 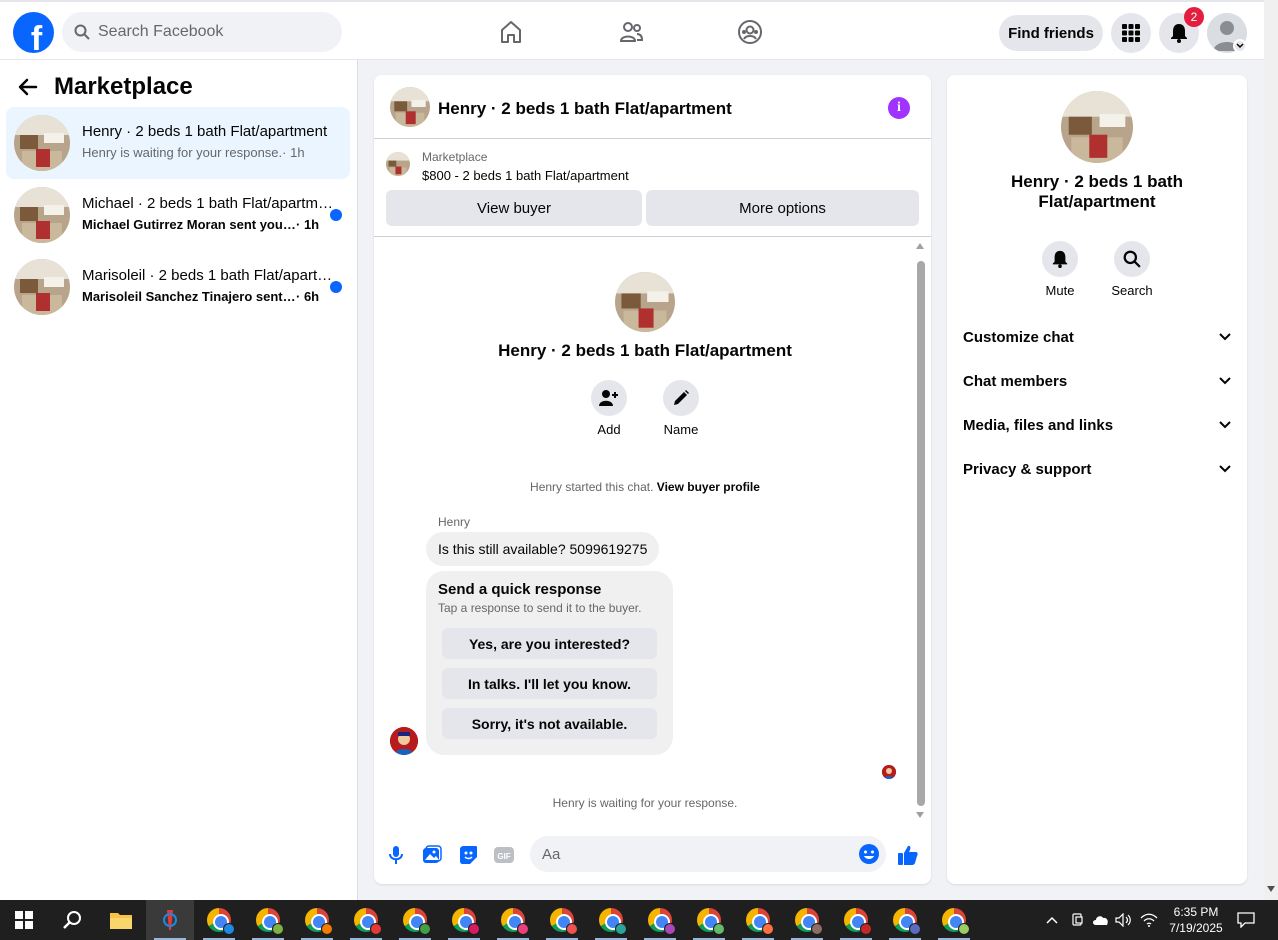 I want to click on privacy-support-section: Privacy & support, so click(x=1097, y=469).